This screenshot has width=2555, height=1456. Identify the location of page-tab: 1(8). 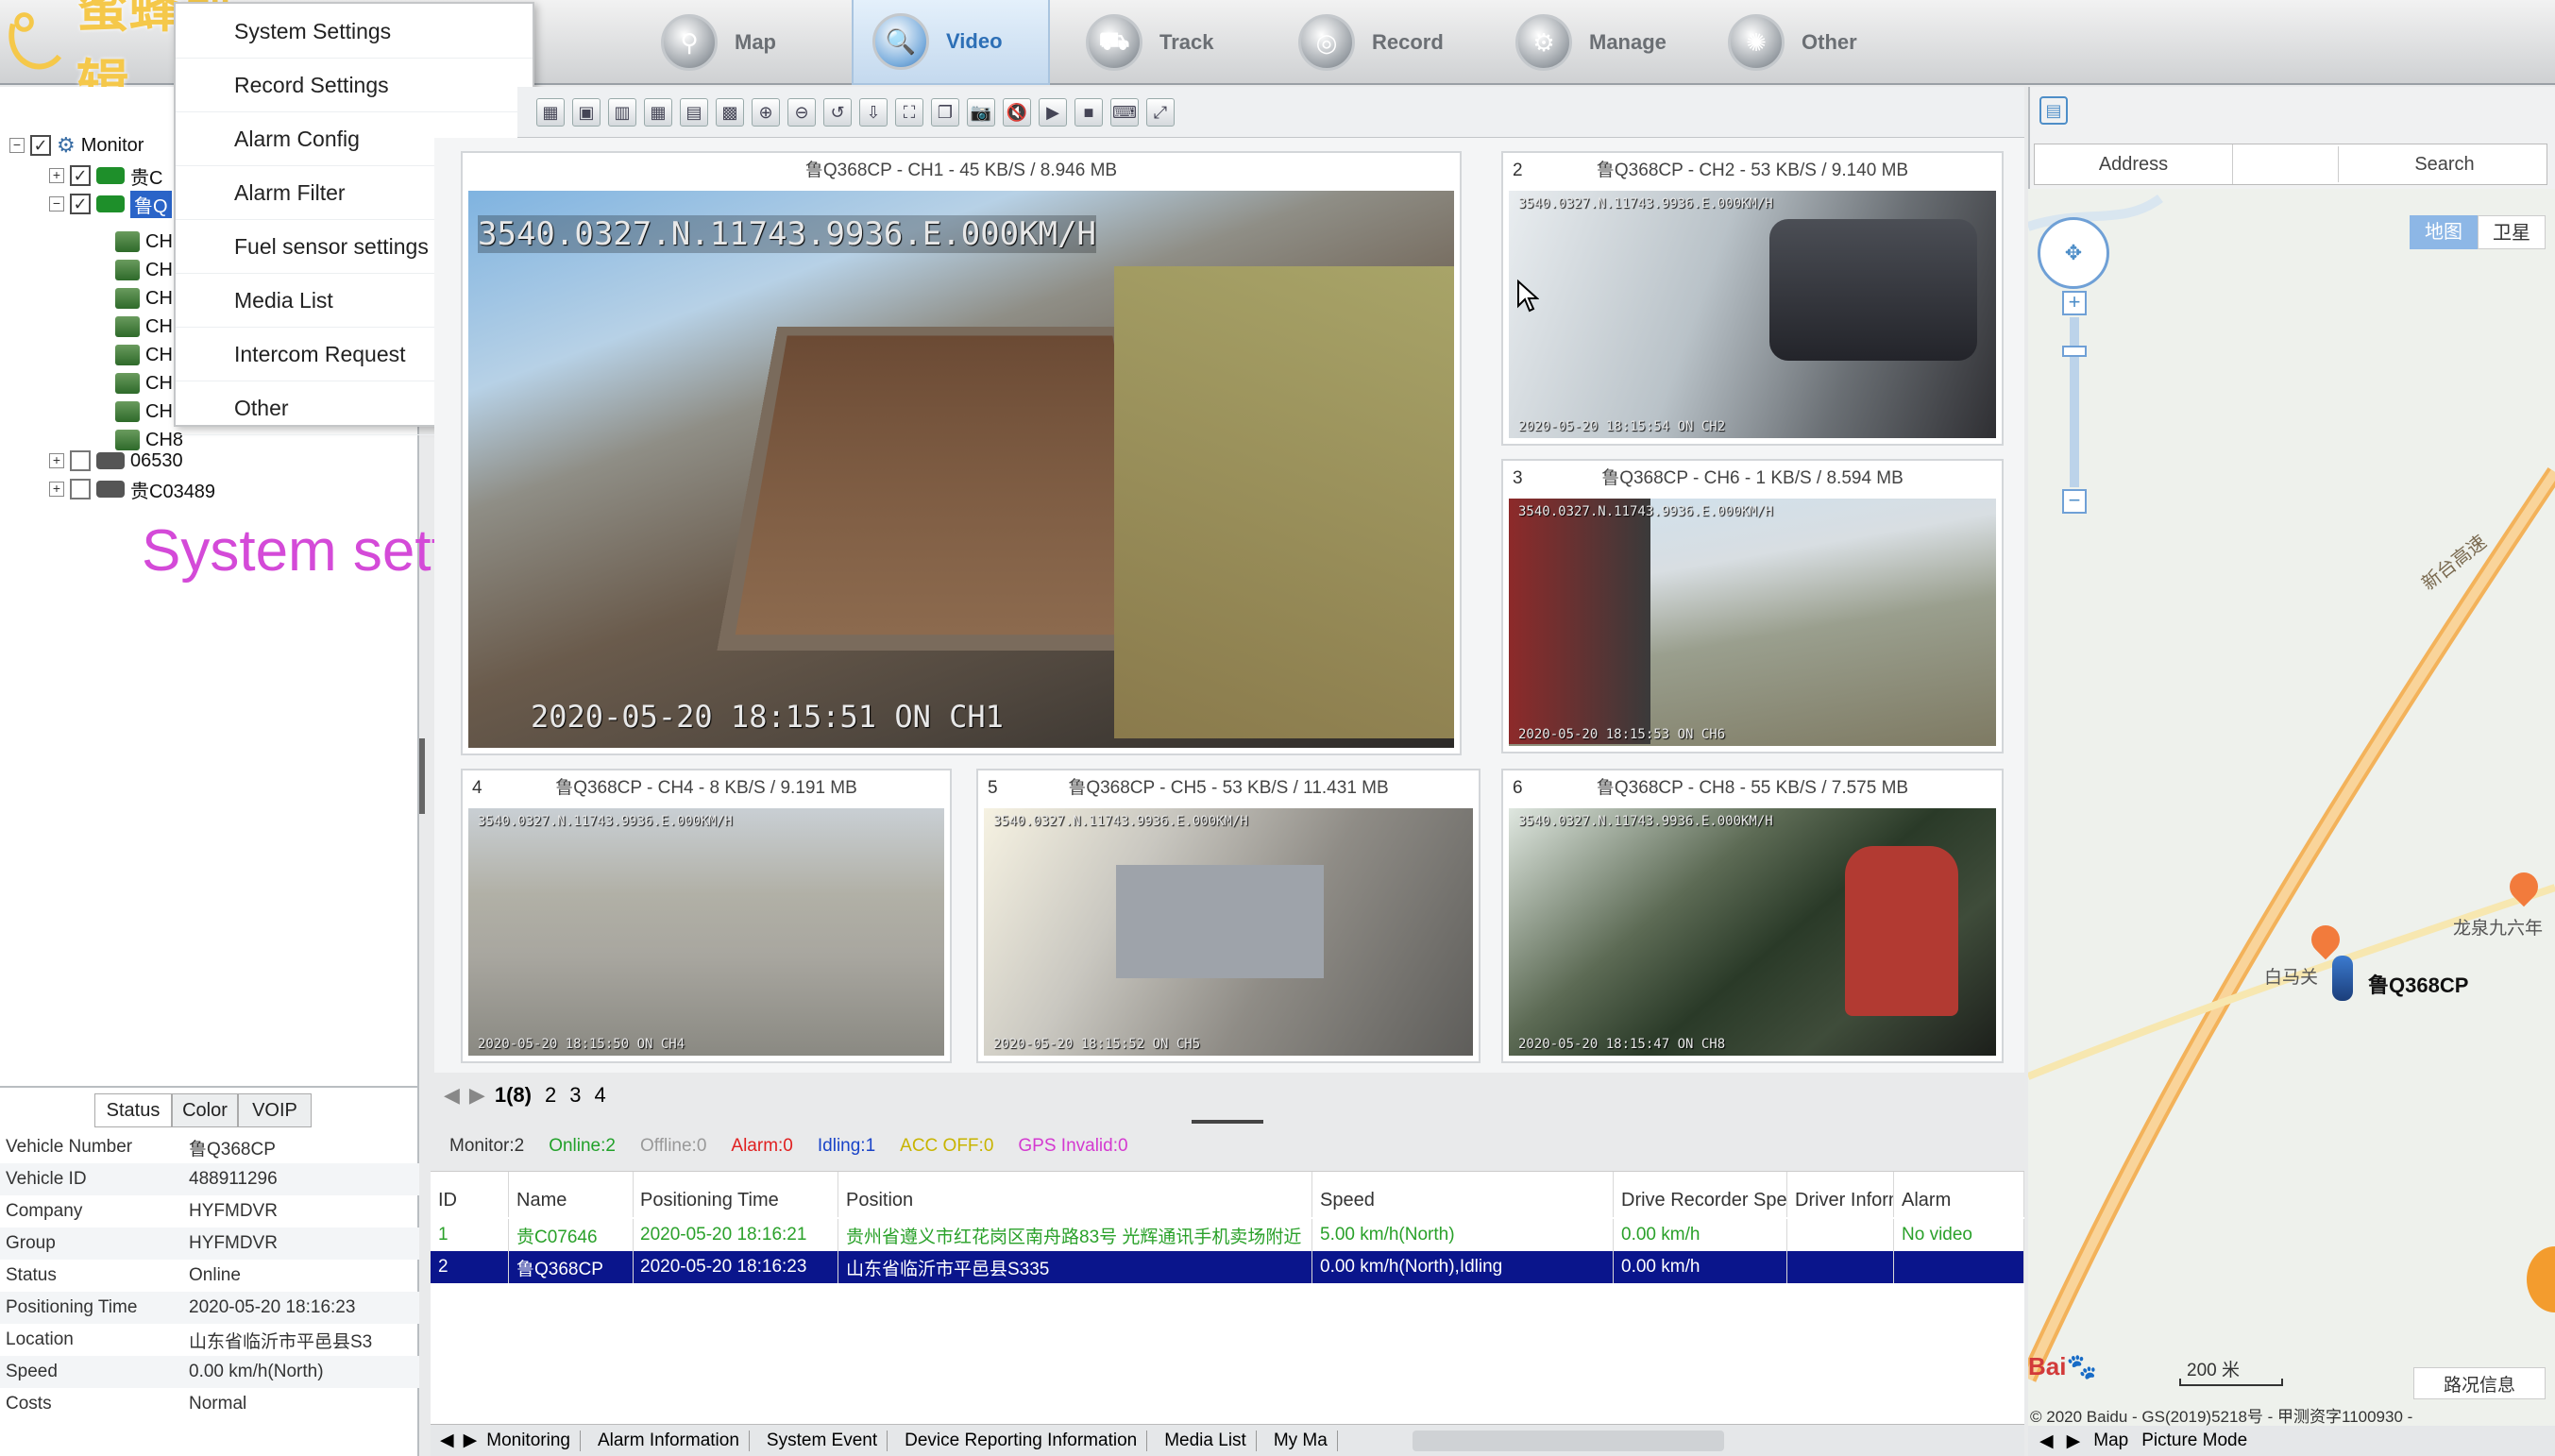
(513, 1095).